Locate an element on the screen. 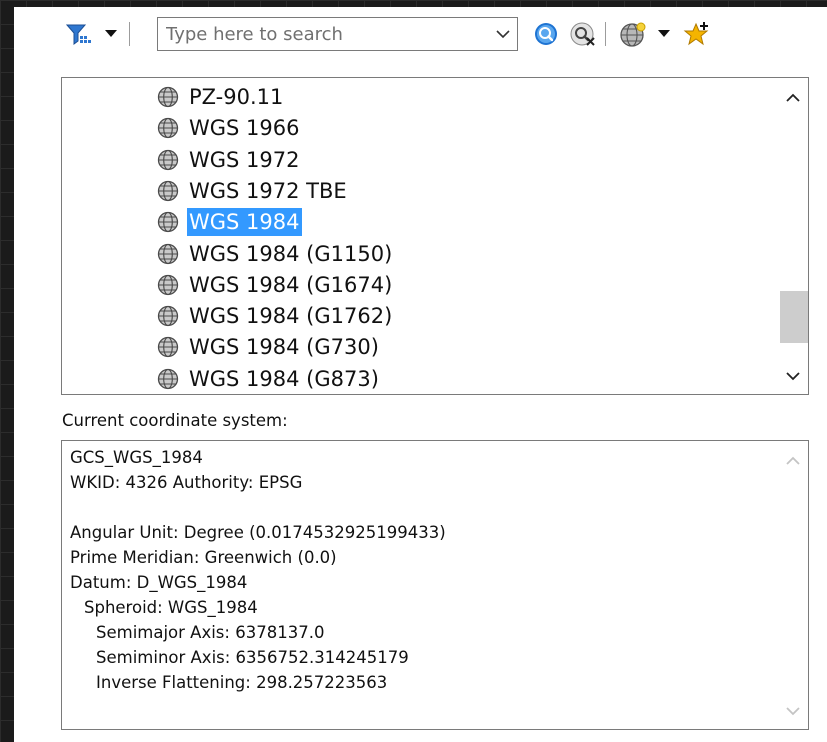 The width and height of the screenshot is (827, 742). detail-line: GCS_WGS_1984 is located at coordinates (136, 457).